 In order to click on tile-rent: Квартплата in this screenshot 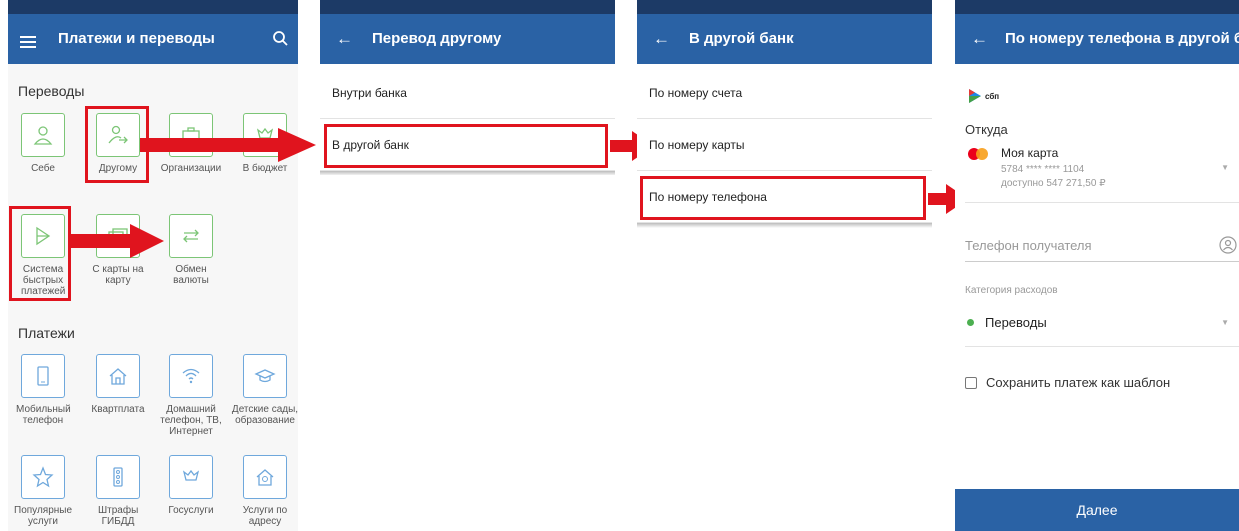, I will do `click(118, 384)`.